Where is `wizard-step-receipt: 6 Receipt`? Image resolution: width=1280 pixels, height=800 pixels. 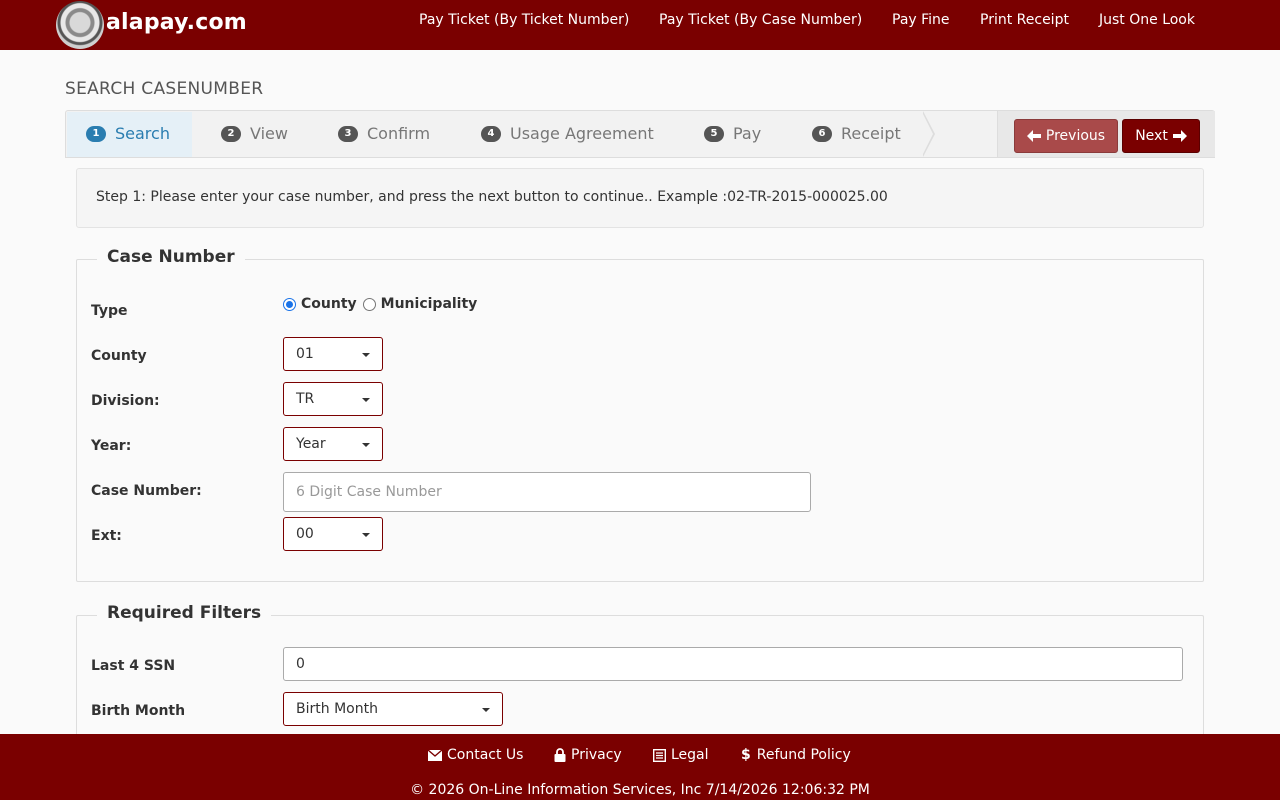
wizard-step-receipt: 6 Receipt is located at coordinates (856, 133).